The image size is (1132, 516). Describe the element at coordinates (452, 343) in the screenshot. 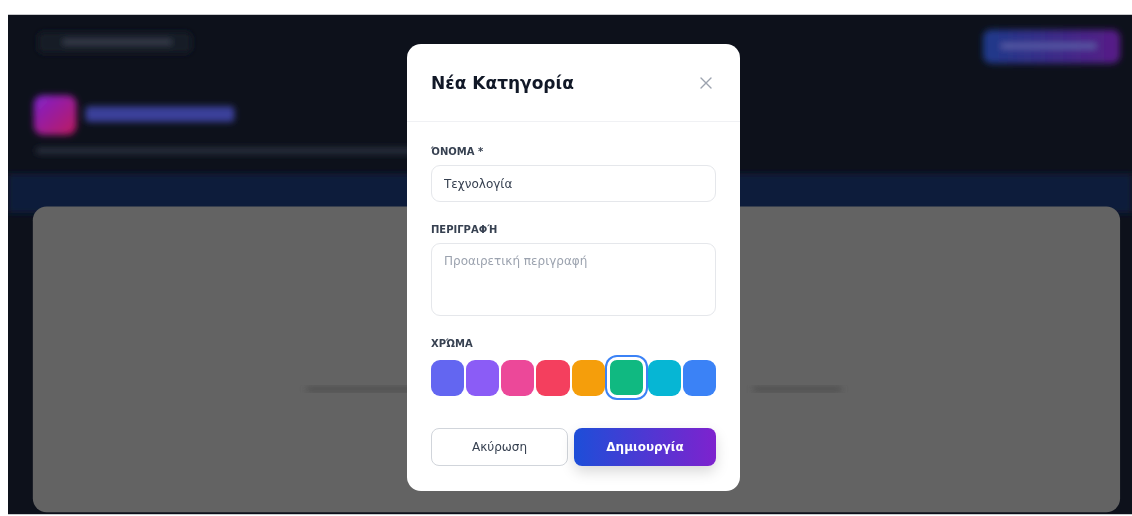

I see `field-label: ΧΡΏΜΑ` at that location.